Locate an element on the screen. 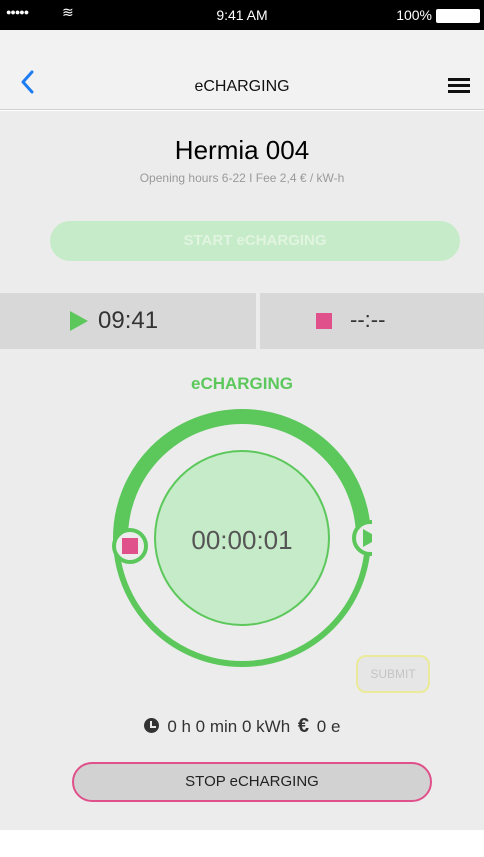  start-time-panel: 09:41 is located at coordinates (128, 321).